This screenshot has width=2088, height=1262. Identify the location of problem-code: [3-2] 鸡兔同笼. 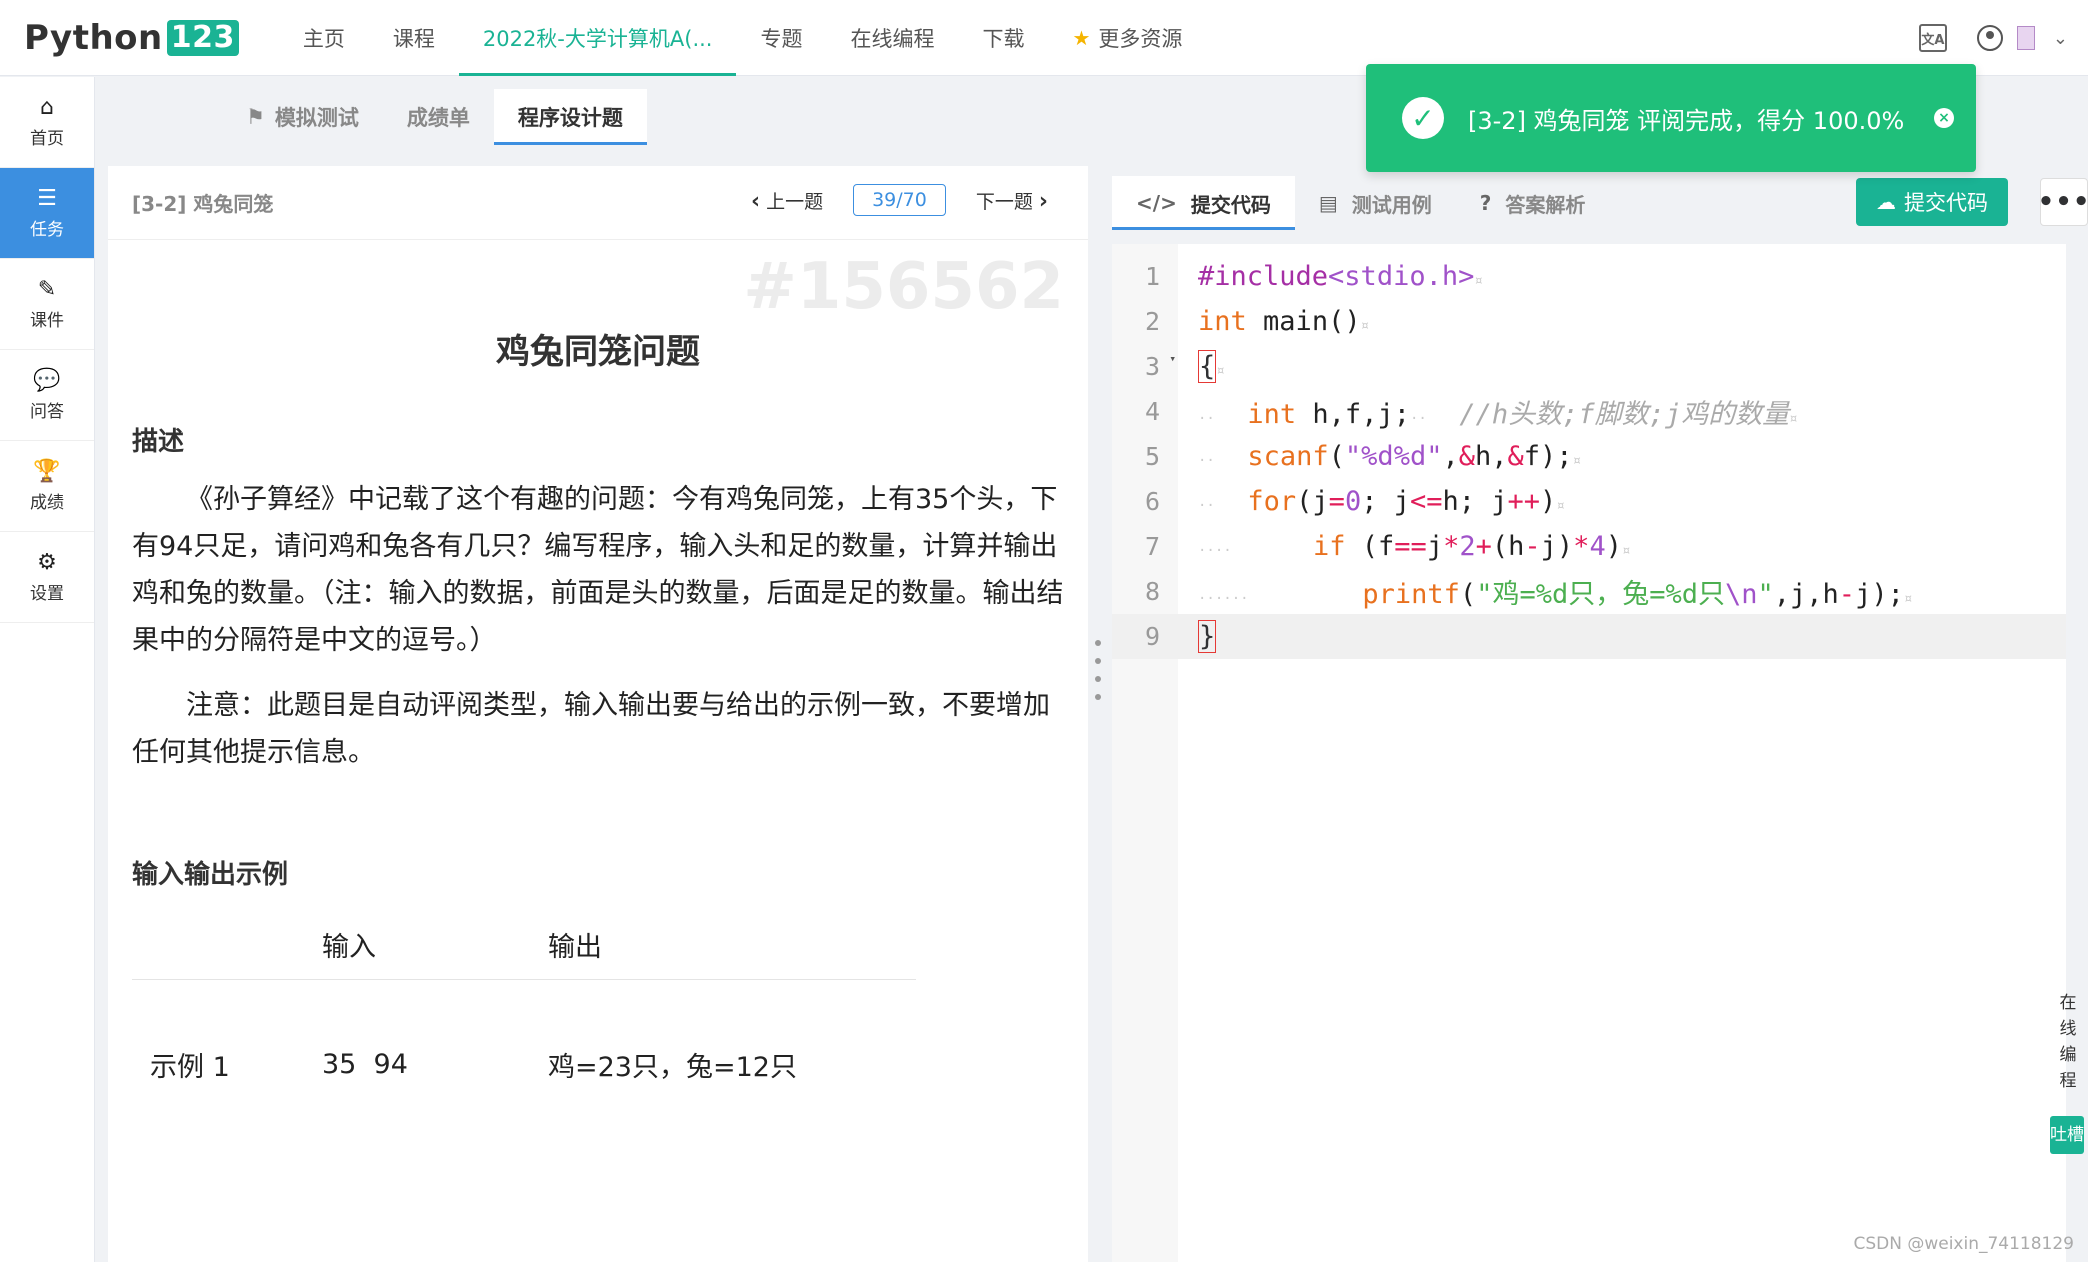
(203, 204).